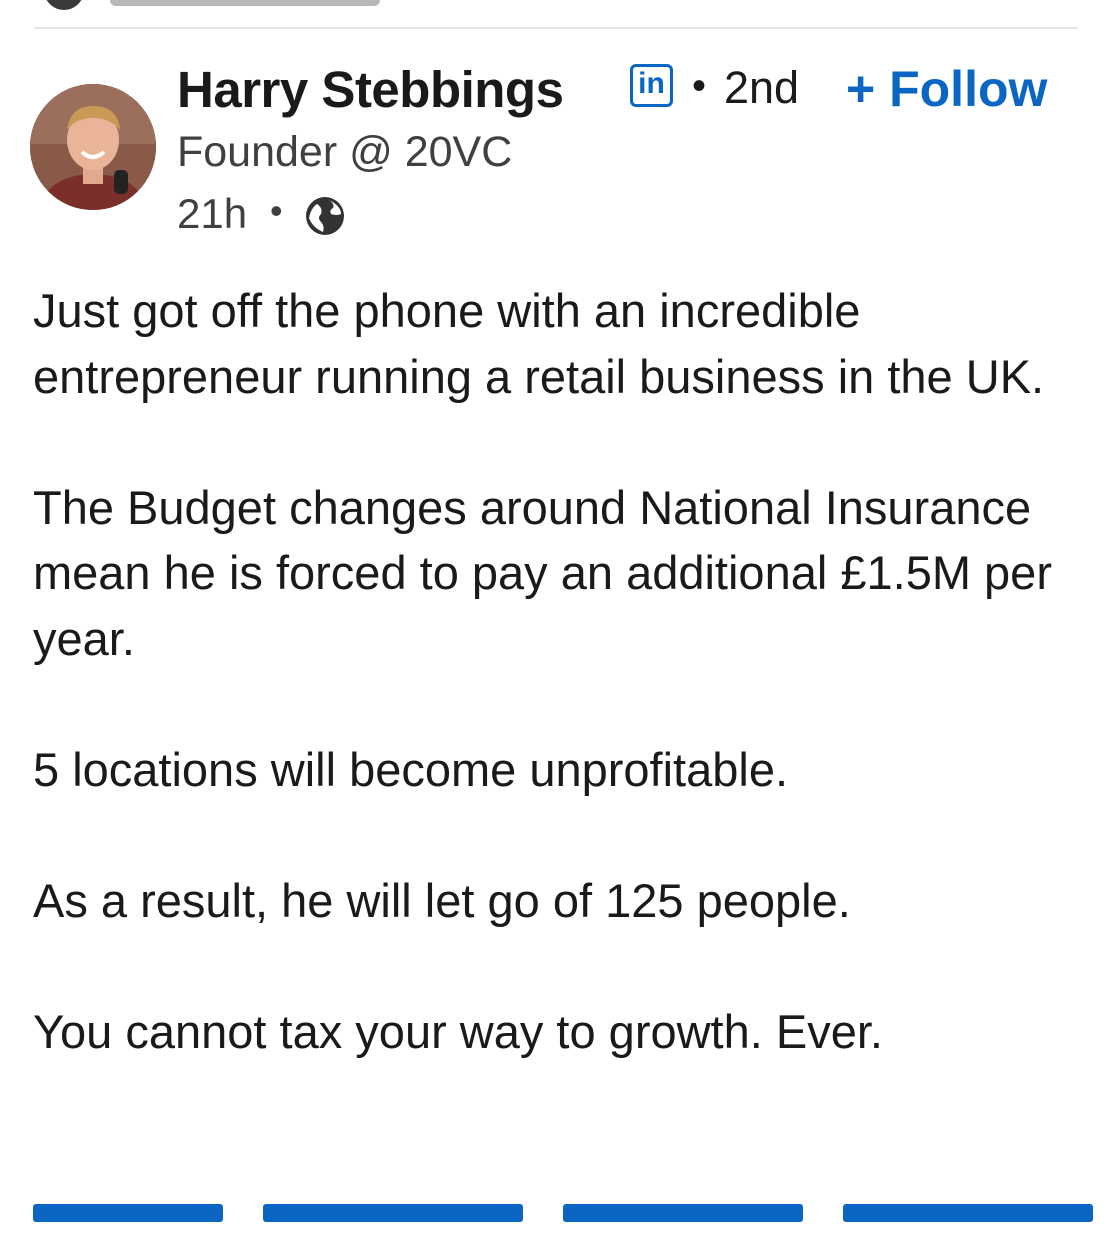 The image size is (1110, 1233). I want to click on hashtags-row, so click(563, 1205).